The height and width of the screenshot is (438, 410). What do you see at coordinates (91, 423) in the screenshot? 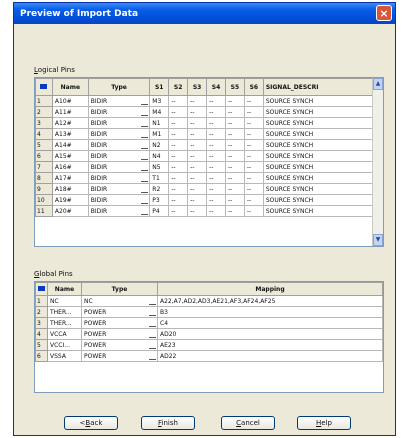
I see `back-button: <Back` at bounding box center [91, 423].